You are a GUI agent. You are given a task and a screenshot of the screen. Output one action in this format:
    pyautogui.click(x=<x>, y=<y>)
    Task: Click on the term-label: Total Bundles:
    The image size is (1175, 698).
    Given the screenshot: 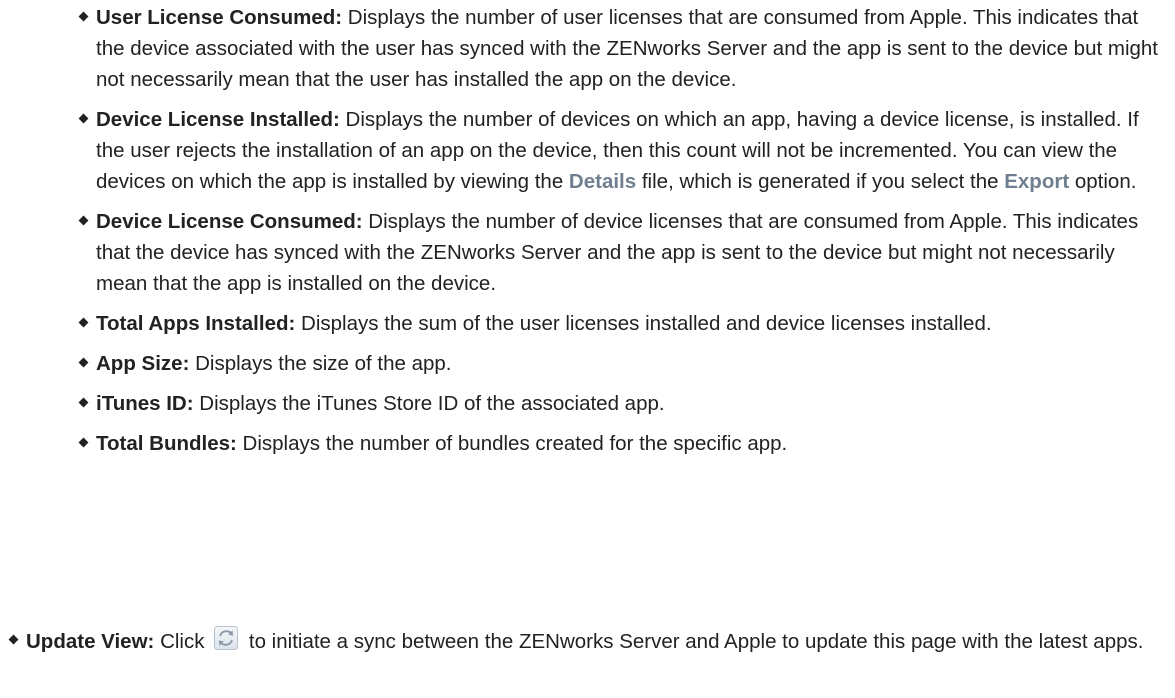 What is the action you would take?
    pyautogui.click(x=166, y=443)
    